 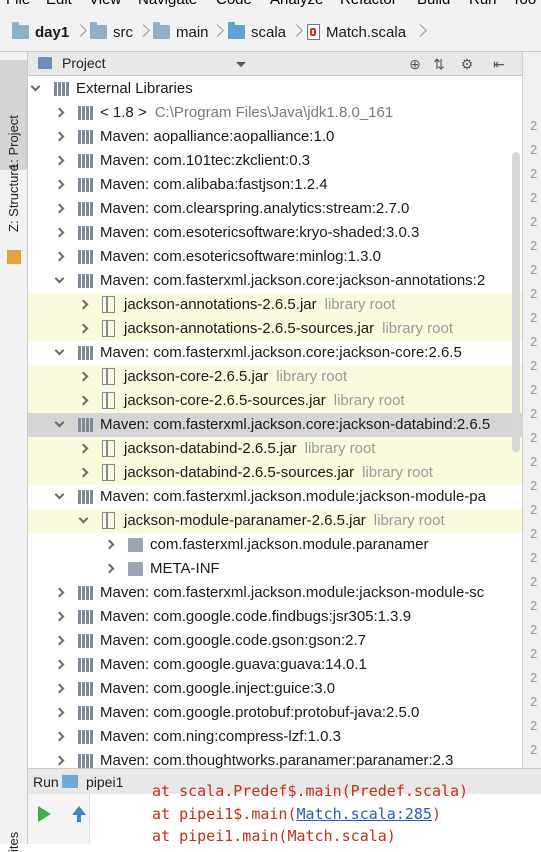 What do you see at coordinates (275, 89) in the screenshot?
I see `tree-row: External Libraries` at bounding box center [275, 89].